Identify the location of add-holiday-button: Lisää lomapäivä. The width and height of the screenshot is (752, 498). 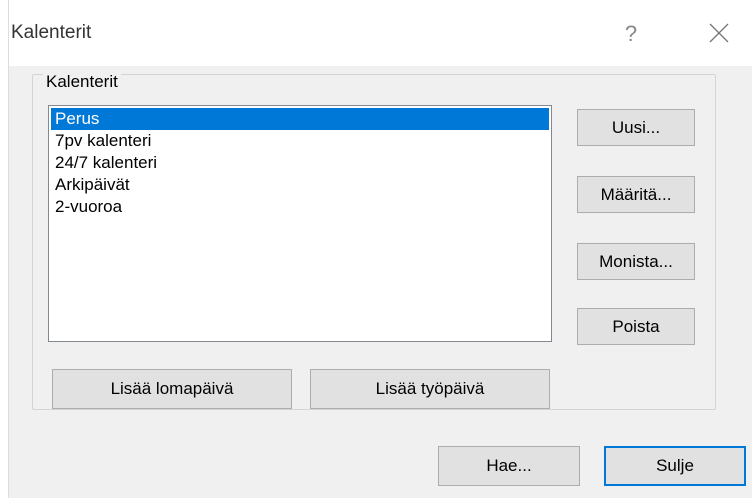
(172, 389).